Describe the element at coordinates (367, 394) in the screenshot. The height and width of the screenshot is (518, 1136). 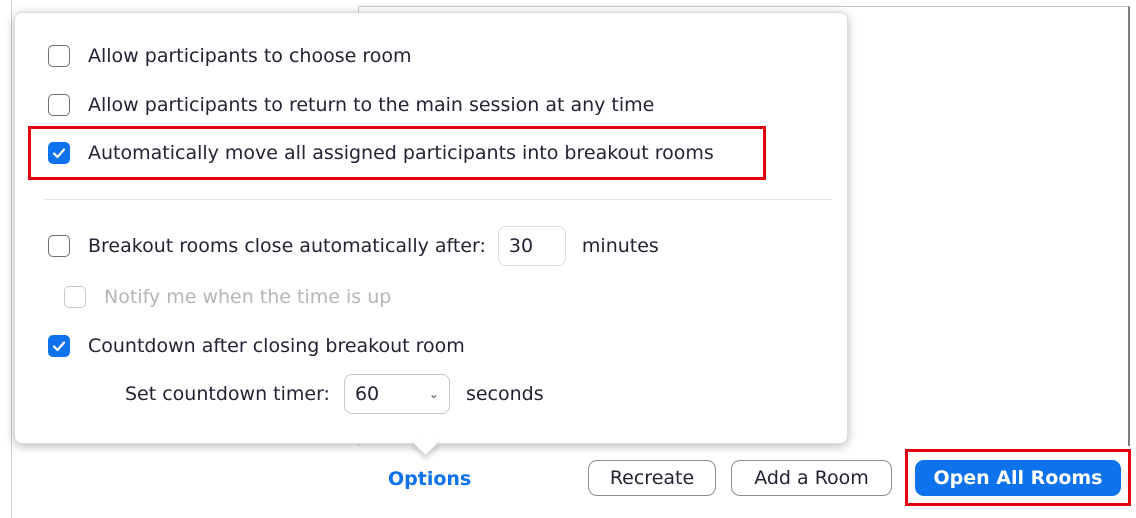
I see `countdown-timer-value: 60` at that location.